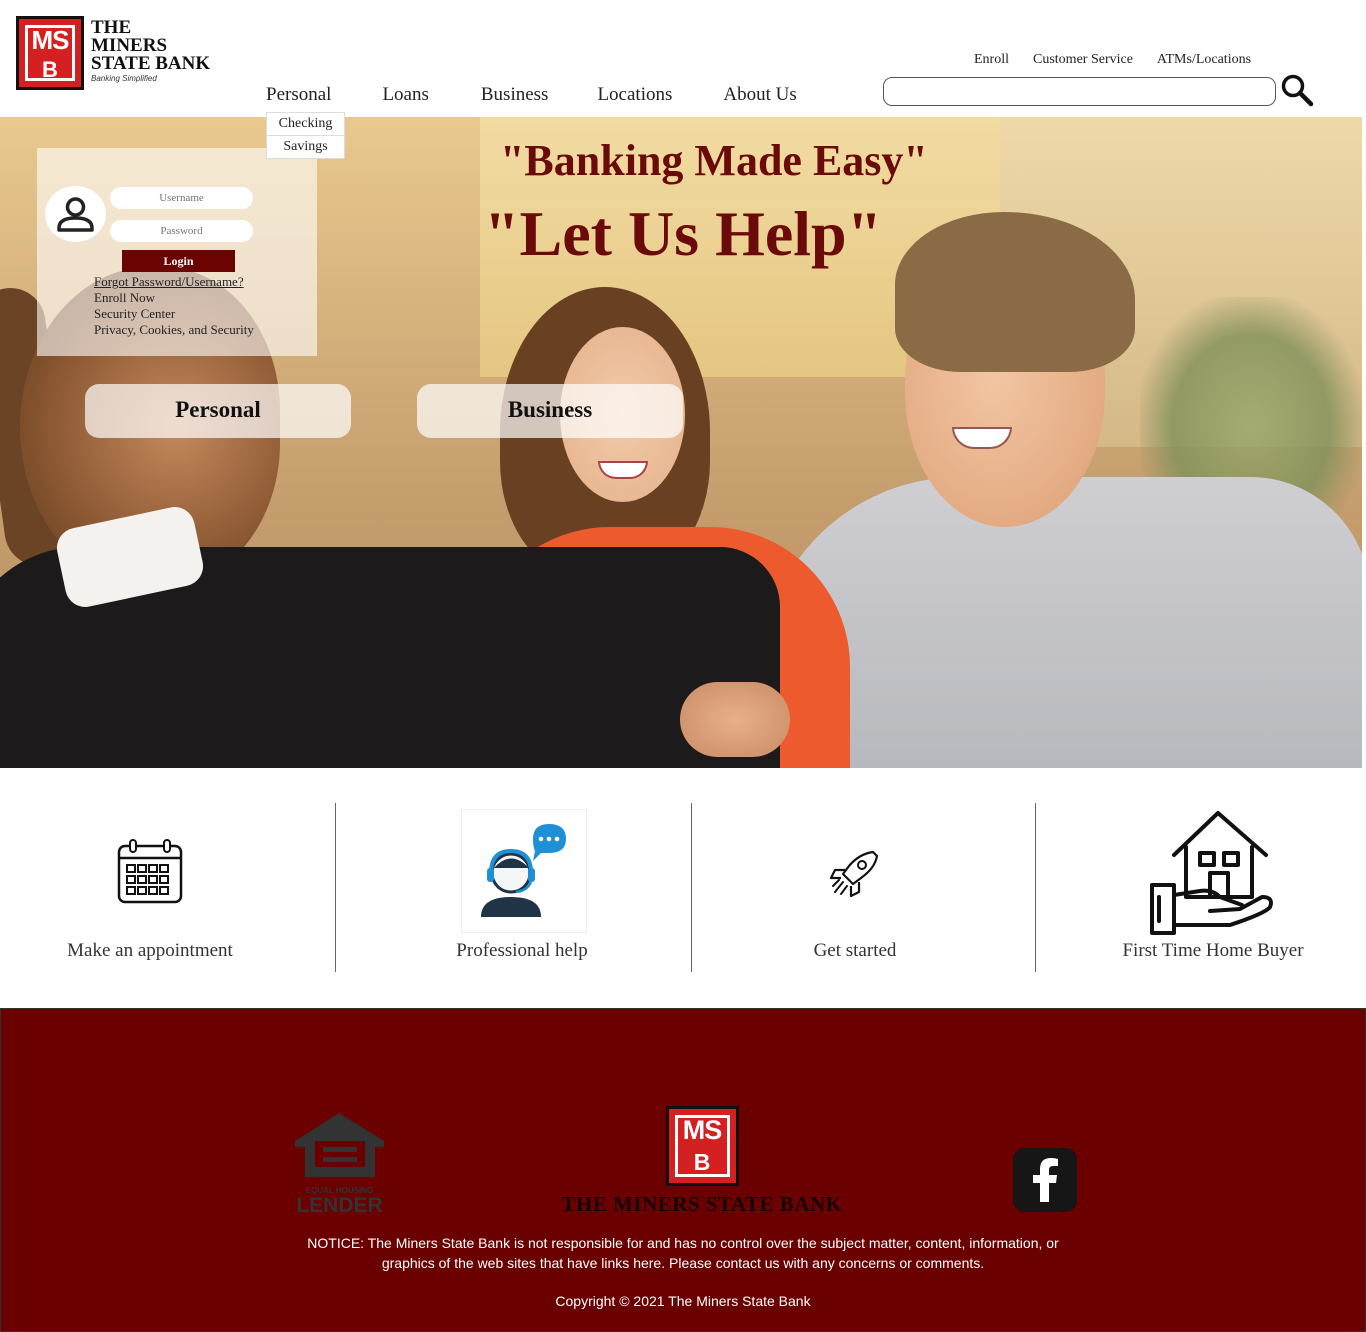 The image size is (1366, 1332). I want to click on feature-appointment: Make an appointment, so click(150, 888).